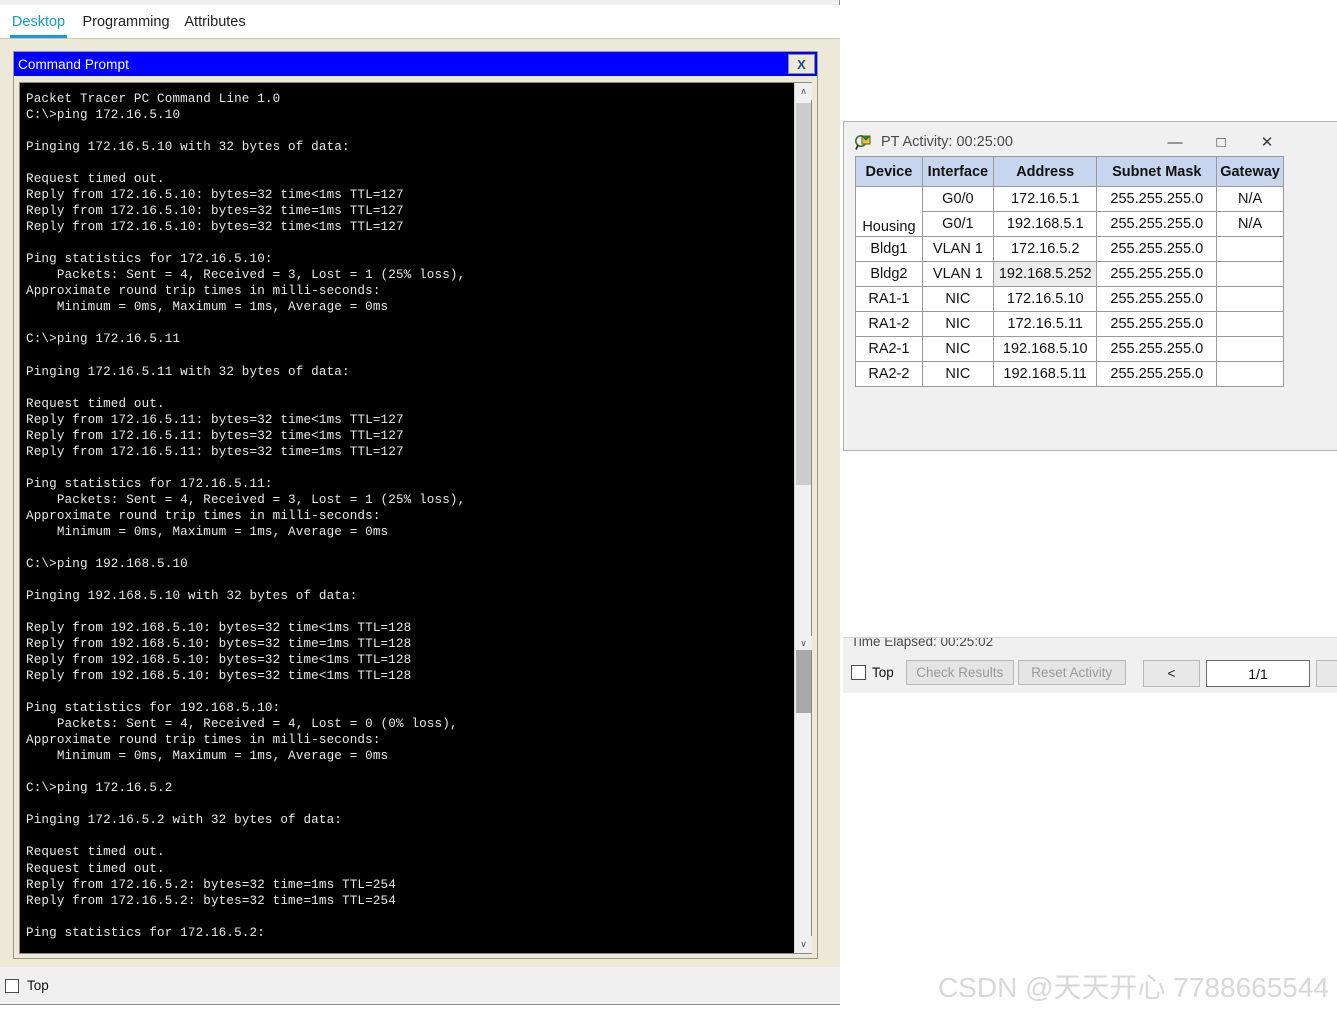  I want to click on scroll-down-glyph: ∨, so click(803, 944).